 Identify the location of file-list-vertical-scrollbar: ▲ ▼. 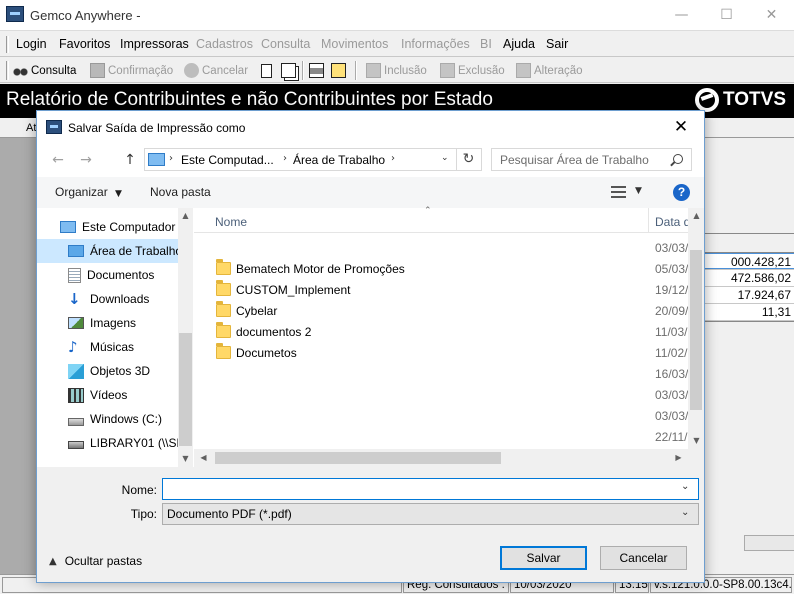
(696, 337).